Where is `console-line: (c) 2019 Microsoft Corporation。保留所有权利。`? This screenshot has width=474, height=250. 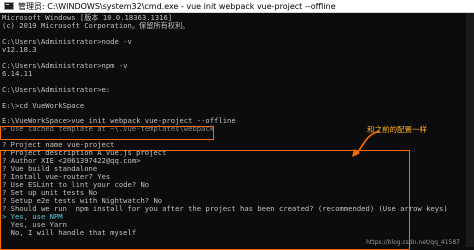 console-line: (c) 2019 Microsoft Corporation。保留所有权利。 is located at coordinates (96, 25).